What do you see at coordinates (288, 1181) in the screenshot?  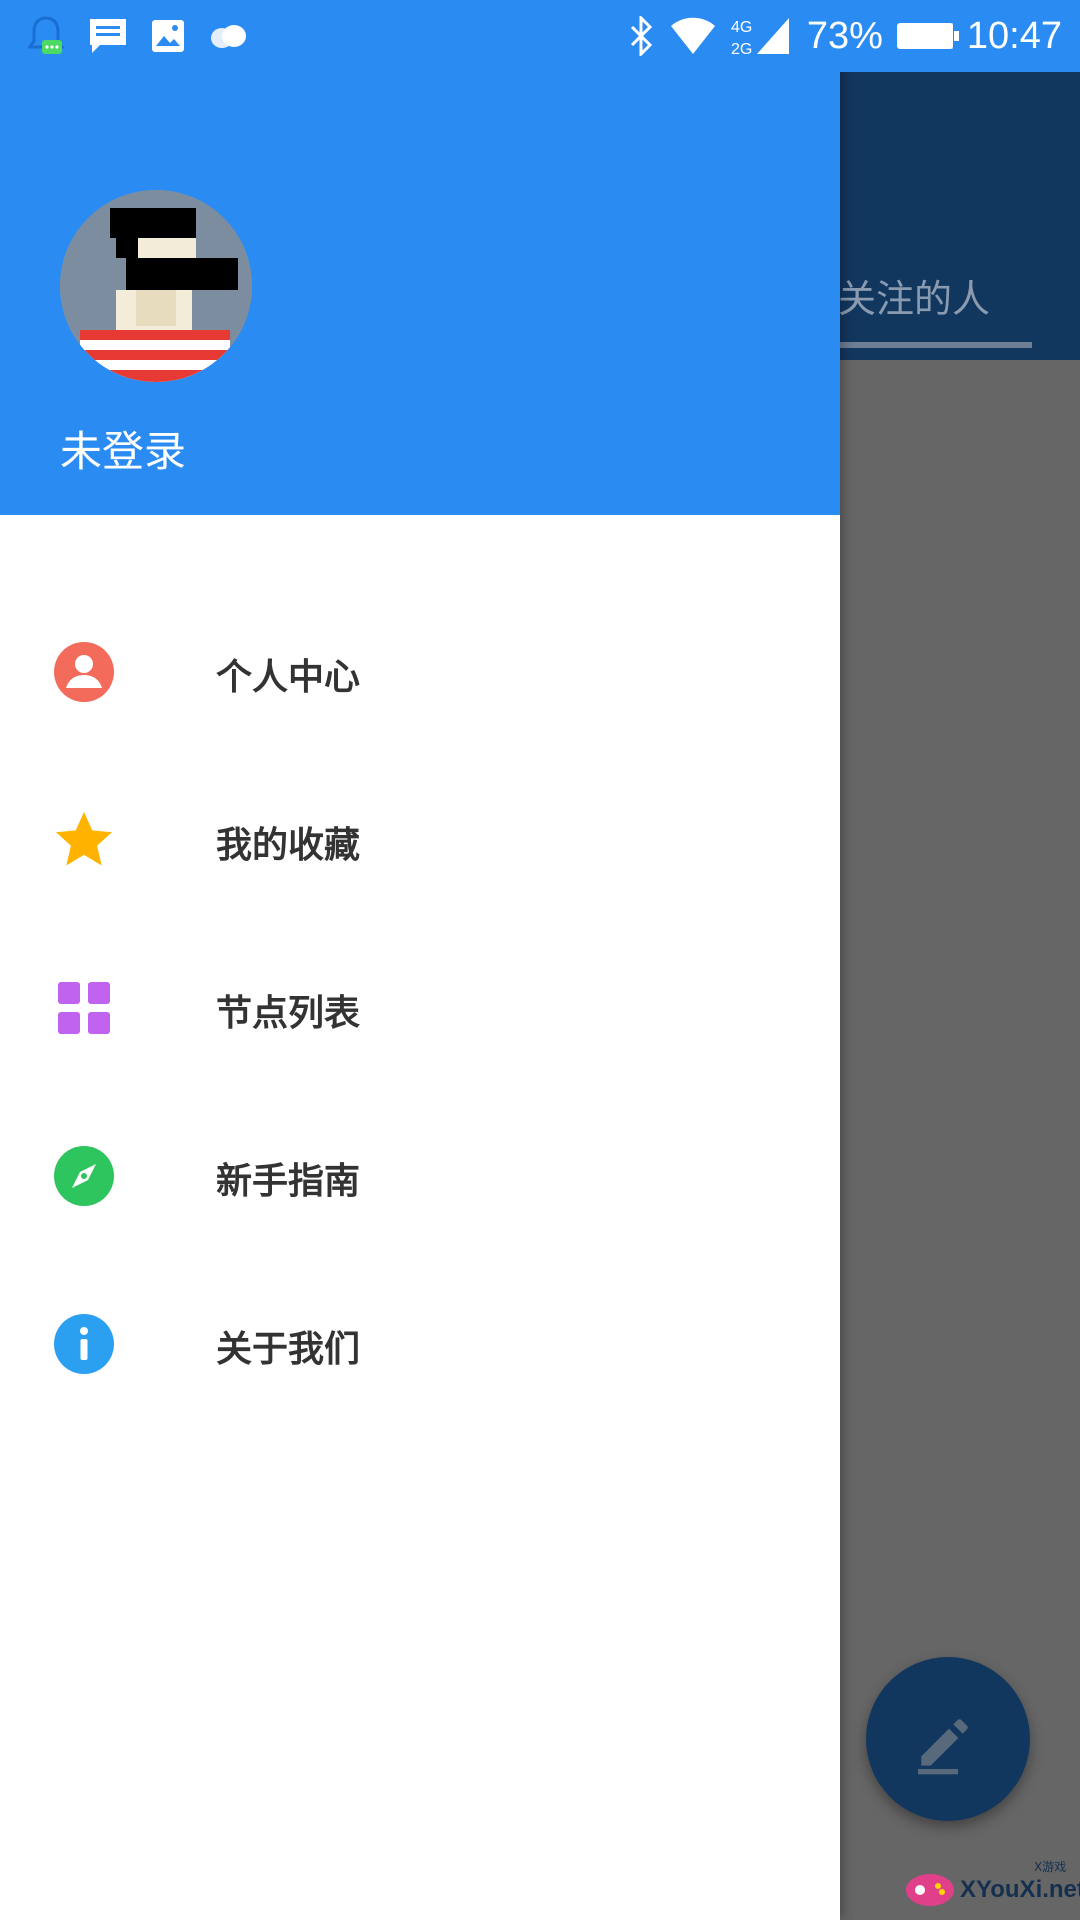 I see `menu-item-label: 新手指南` at bounding box center [288, 1181].